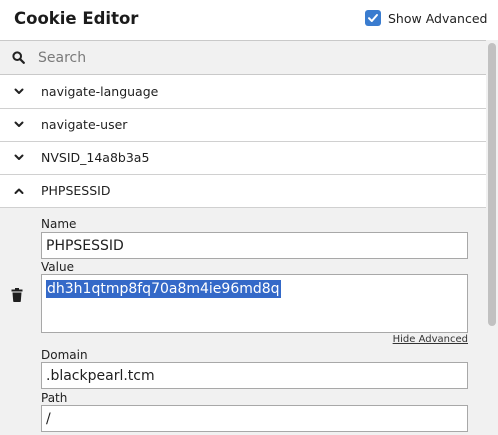 This screenshot has height=435, width=498. What do you see at coordinates (100, 91) in the screenshot?
I see `cookie-name: navigate-language` at bounding box center [100, 91].